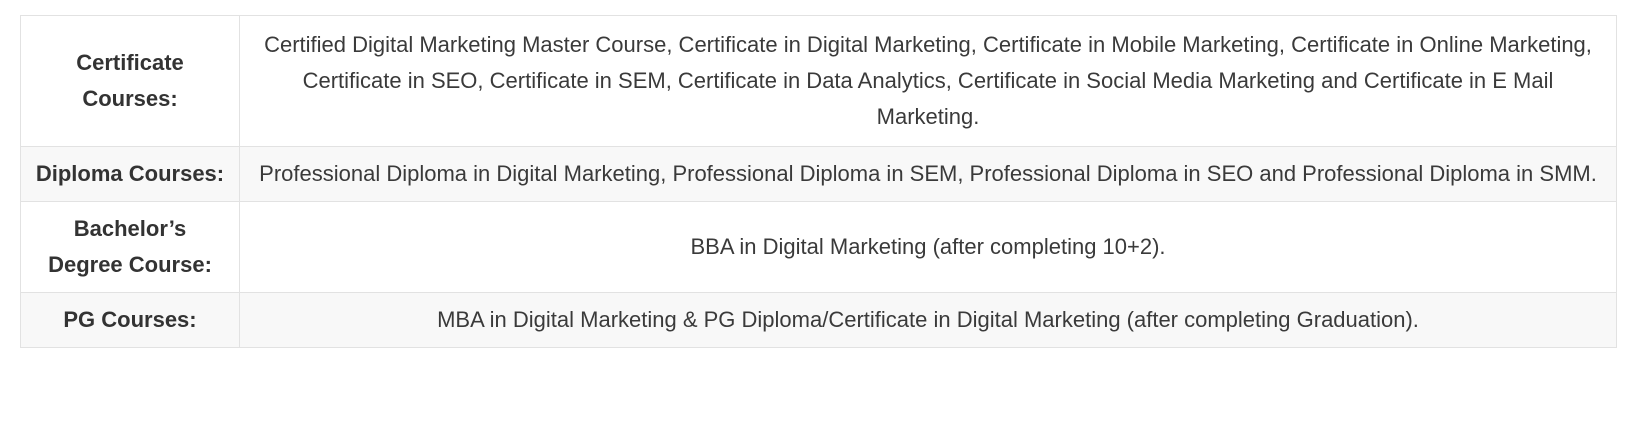  Describe the element at coordinates (130, 81) in the screenshot. I see `row-label-certificate: Certificate Courses:` at that location.